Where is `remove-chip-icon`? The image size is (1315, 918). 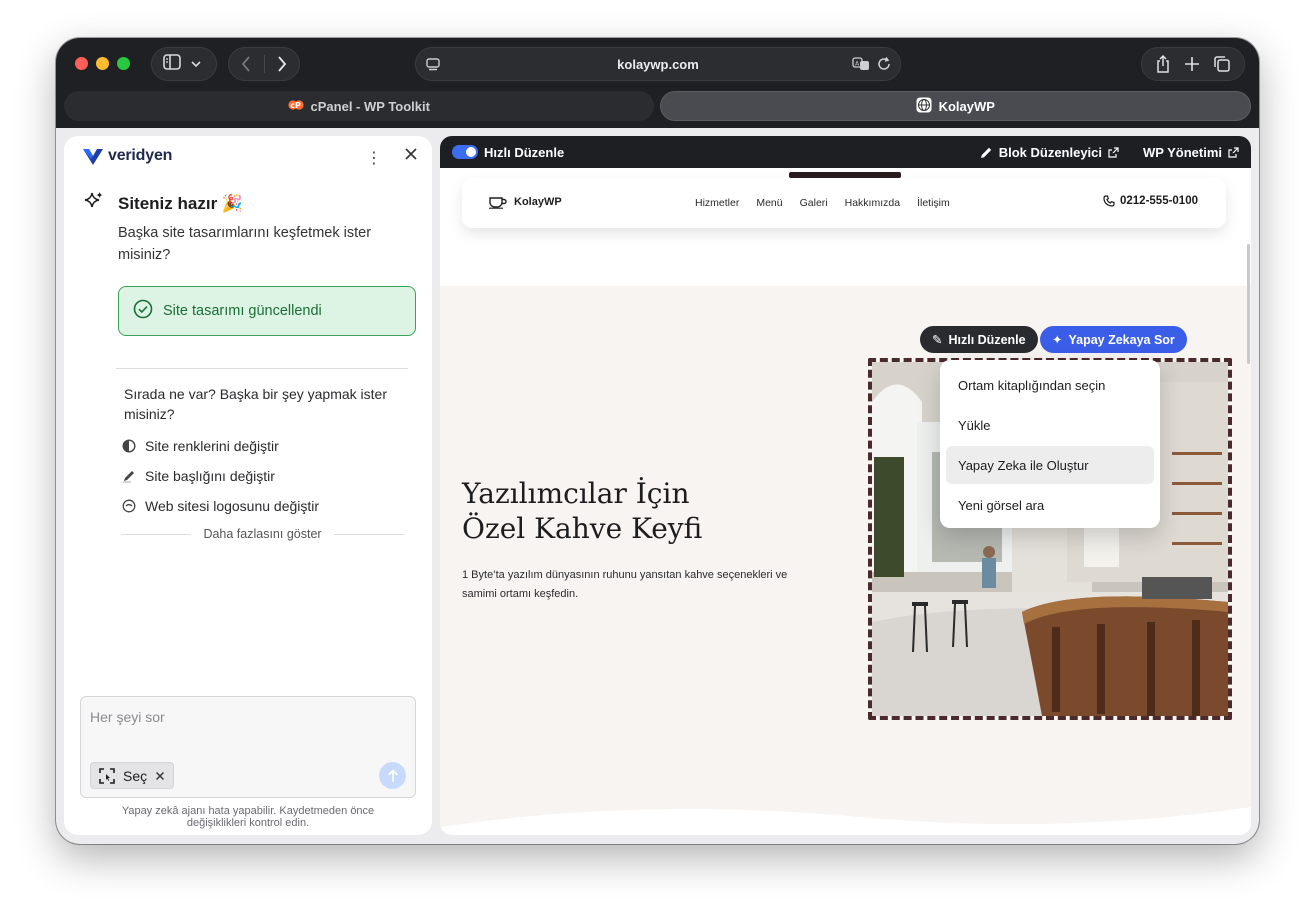 remove-chip-icon is located at coordinates (160, 776).